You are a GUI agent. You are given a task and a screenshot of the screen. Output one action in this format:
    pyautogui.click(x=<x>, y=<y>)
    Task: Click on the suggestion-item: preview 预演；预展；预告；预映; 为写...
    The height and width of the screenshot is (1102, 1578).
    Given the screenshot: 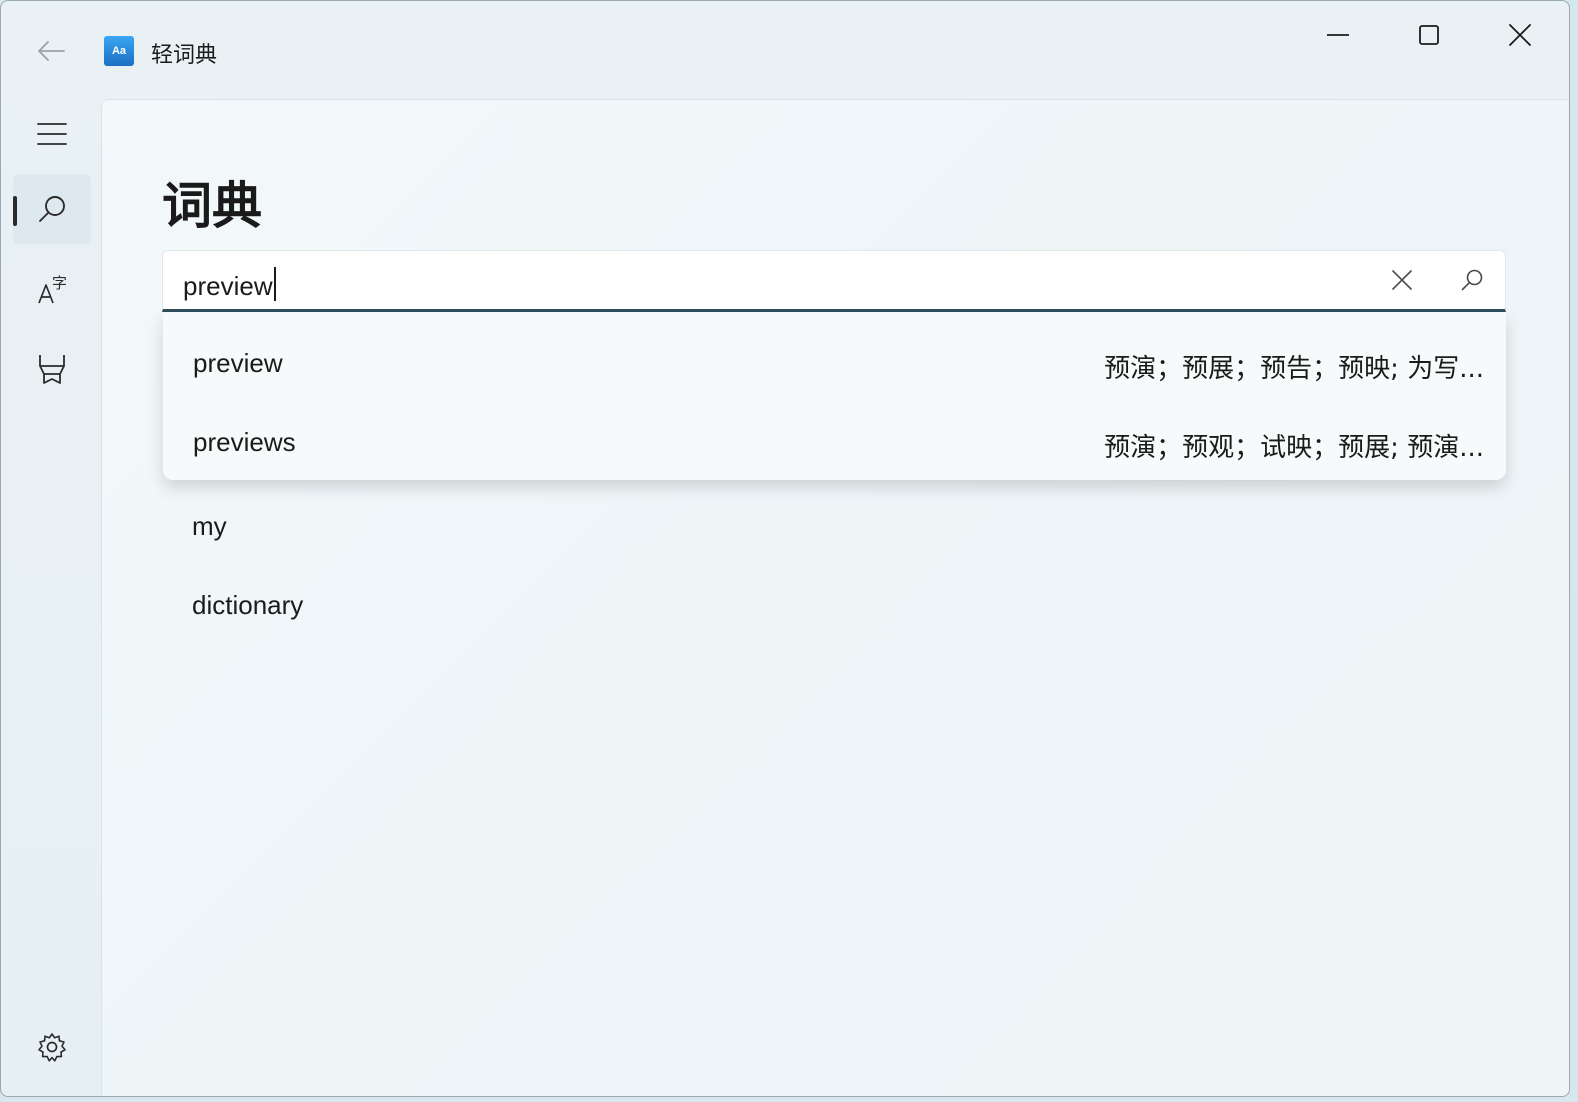 What is the action you would take?
    pyautogui.click(x=834, y=359)
    